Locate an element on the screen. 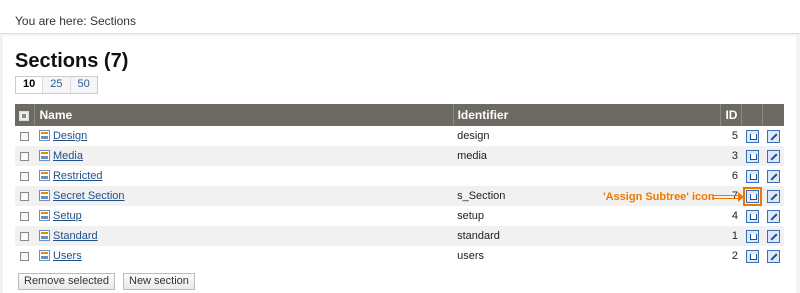 The height and width of the screenshot is (293, 800). pager-option-25: 25 is located at coordinates (57, 85).